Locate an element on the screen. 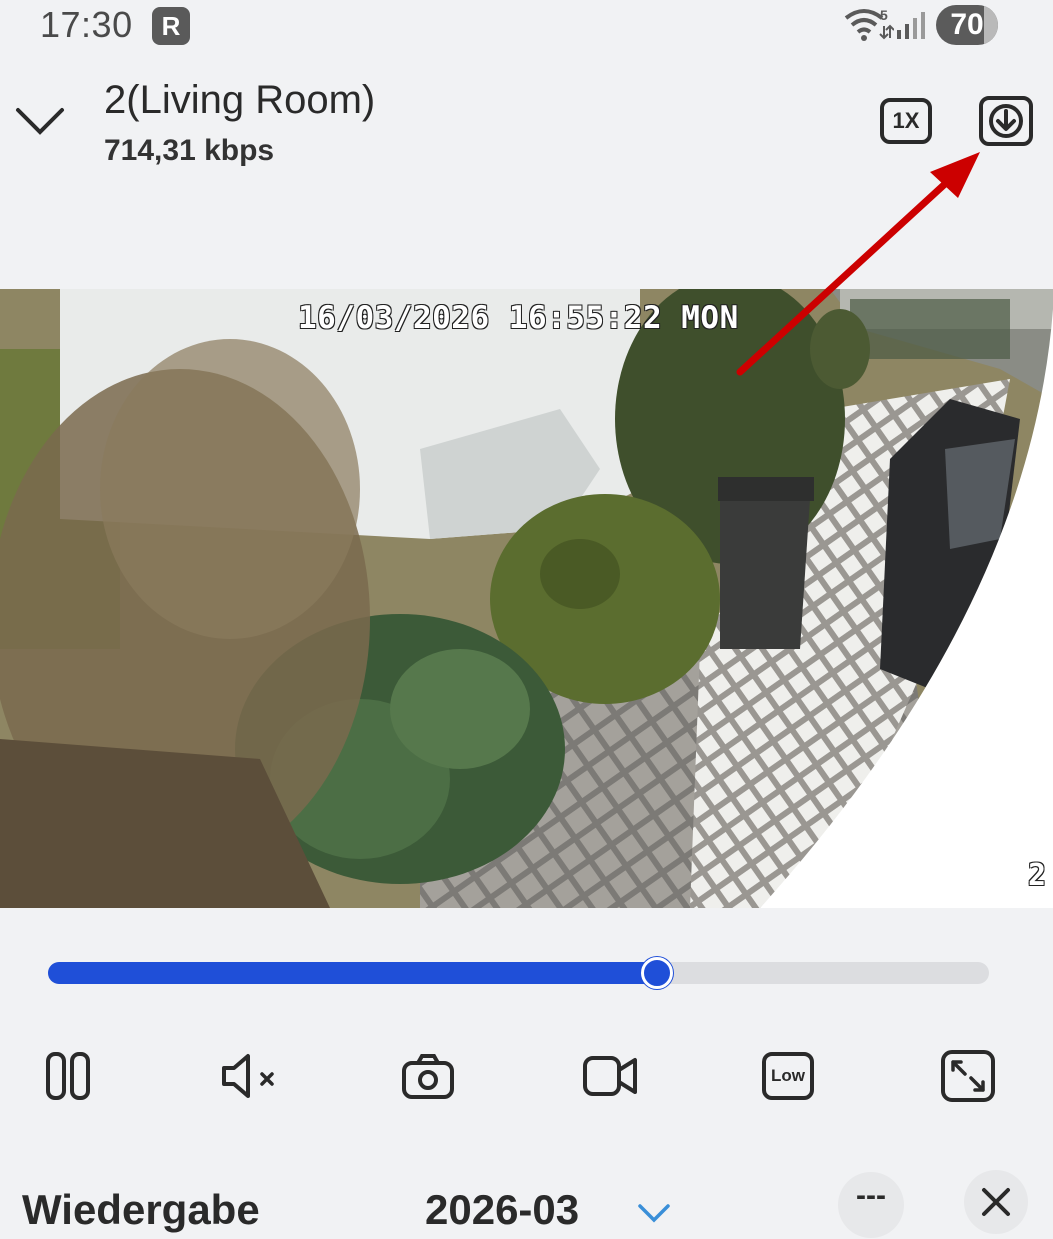  download-icon is located at coordinates (1006, 121).